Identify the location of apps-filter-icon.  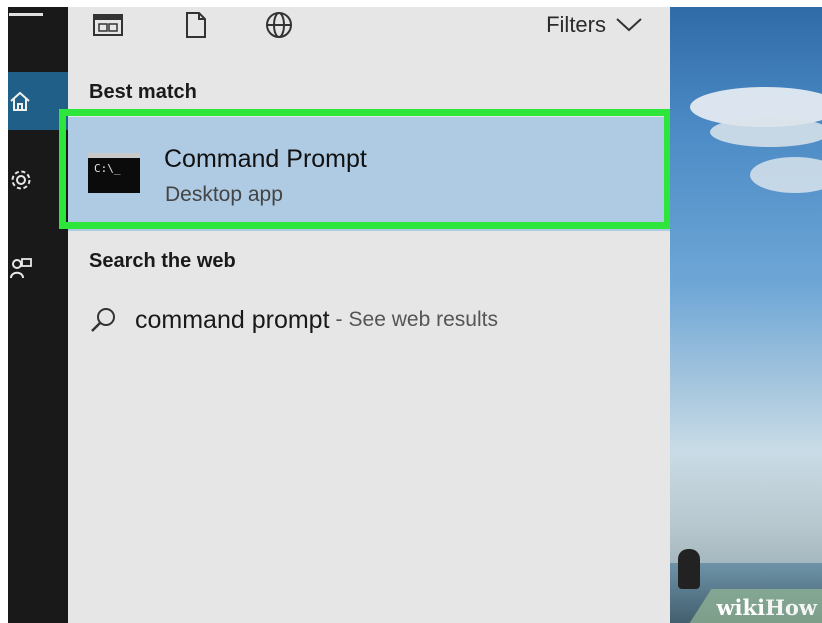
(108, 25).